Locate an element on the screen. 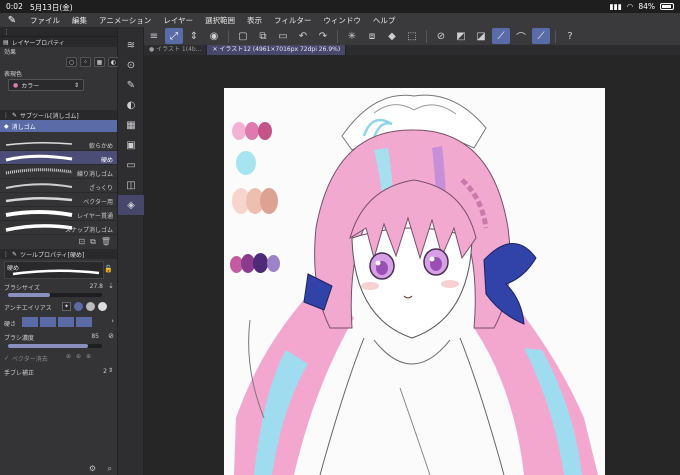 This screenshot has height=475, width=680. sub-tool-group-tab: ◆ 消しゴム is located at coordinates (58, 126).